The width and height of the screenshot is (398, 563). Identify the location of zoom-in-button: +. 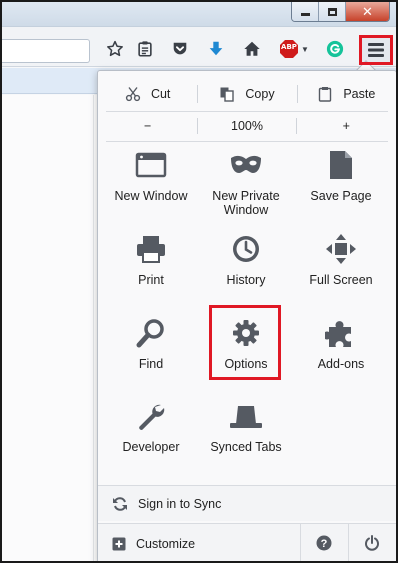
(346, 126).